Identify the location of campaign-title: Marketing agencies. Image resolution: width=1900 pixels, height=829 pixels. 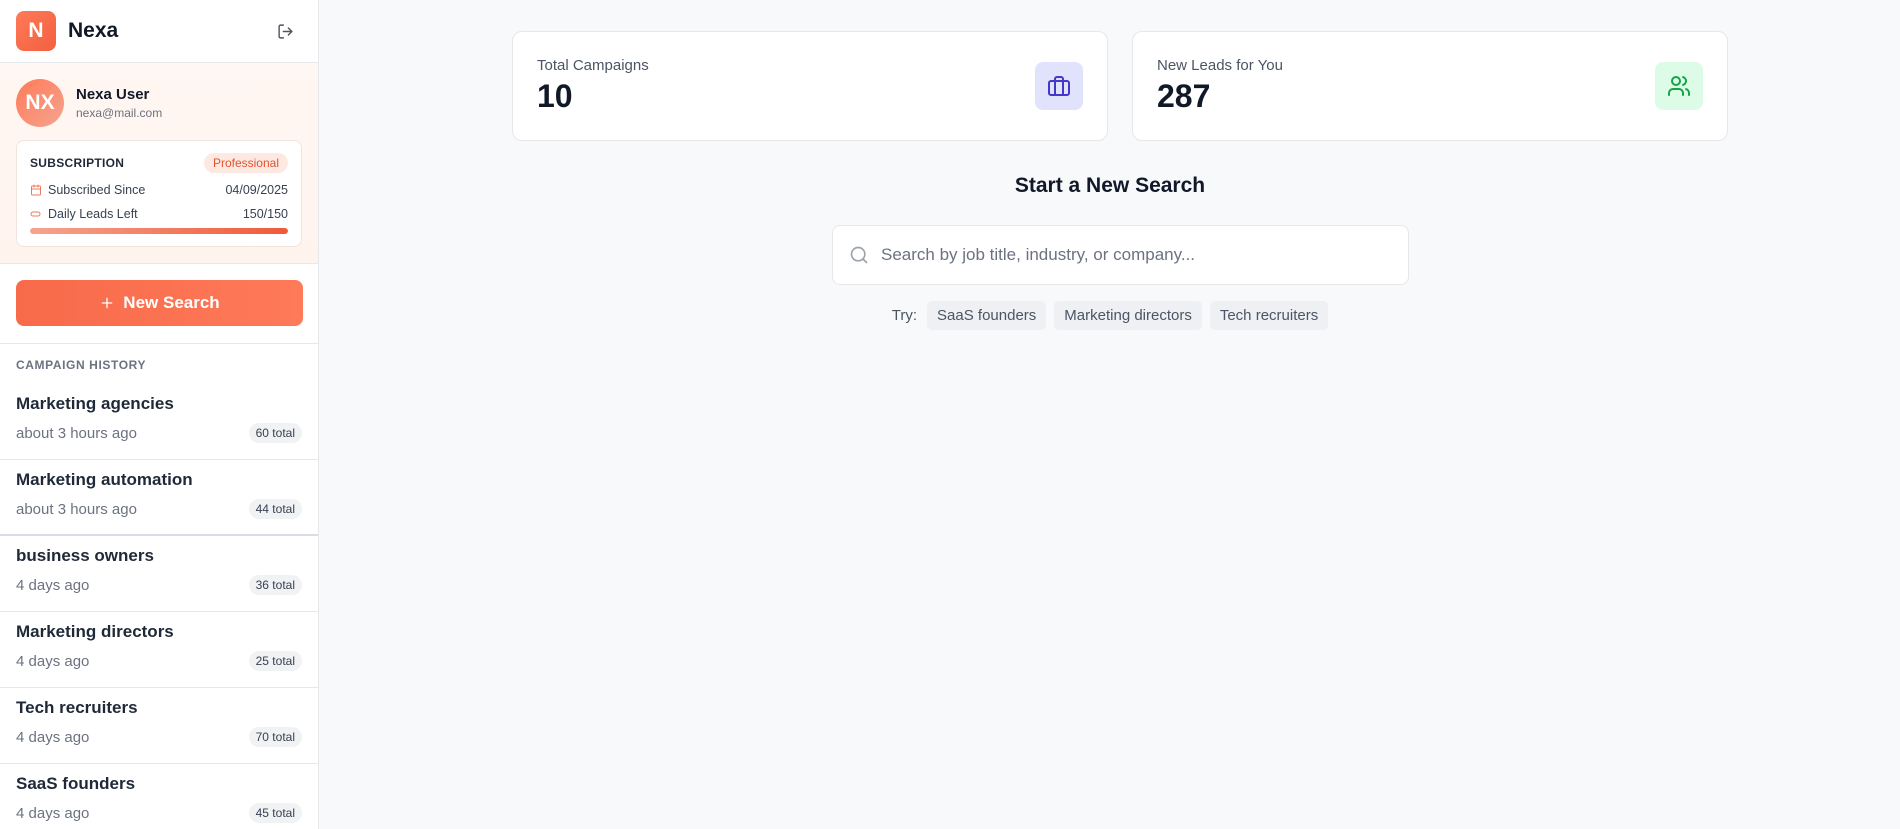
(95, 403).